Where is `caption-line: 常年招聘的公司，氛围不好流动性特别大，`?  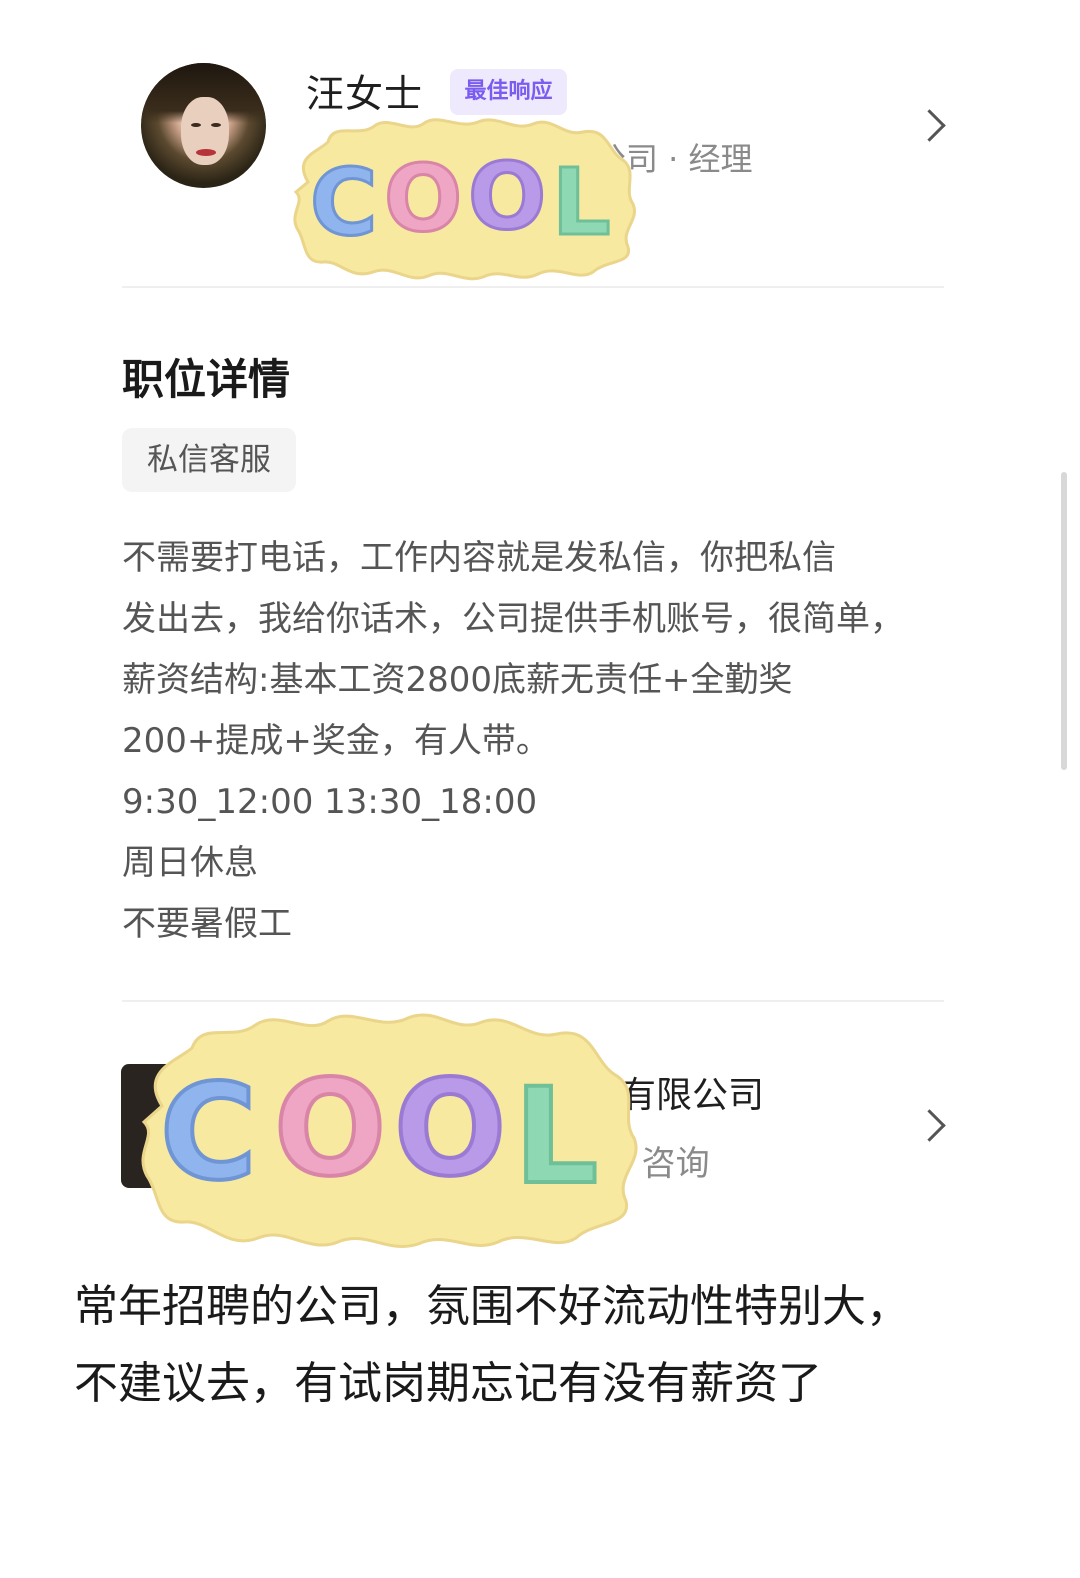 caption-line: 常年招聘的公司，氛围不好流动性特别大， is located at coordinates (492, 1306).